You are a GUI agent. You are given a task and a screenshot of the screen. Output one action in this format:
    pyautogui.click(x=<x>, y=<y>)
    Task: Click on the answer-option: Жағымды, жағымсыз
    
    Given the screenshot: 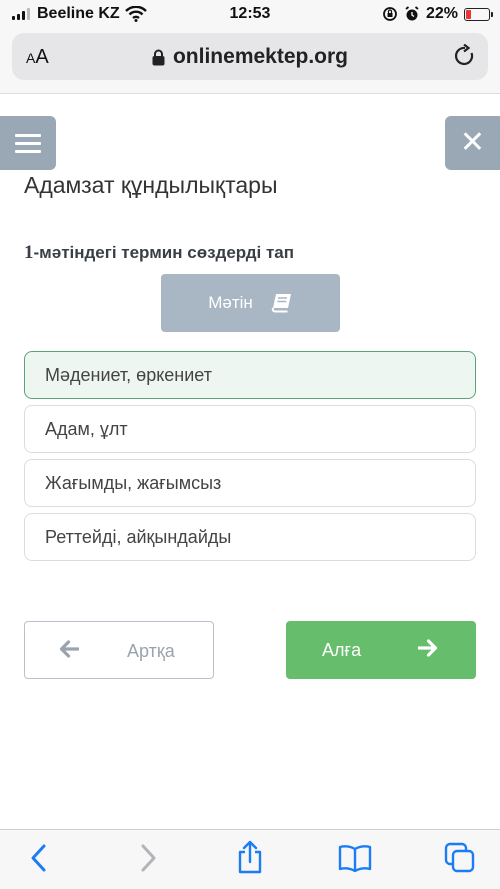 What is the action you would take?
    pyautogui.click(x=250, y=483)
    